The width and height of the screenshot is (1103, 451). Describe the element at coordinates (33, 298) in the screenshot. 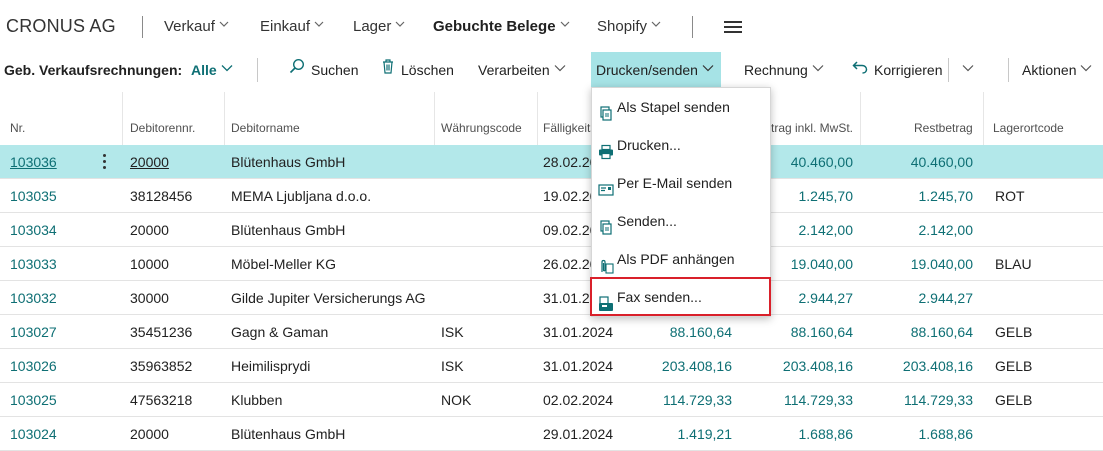

I see `cell-nr: 103032` at that location.